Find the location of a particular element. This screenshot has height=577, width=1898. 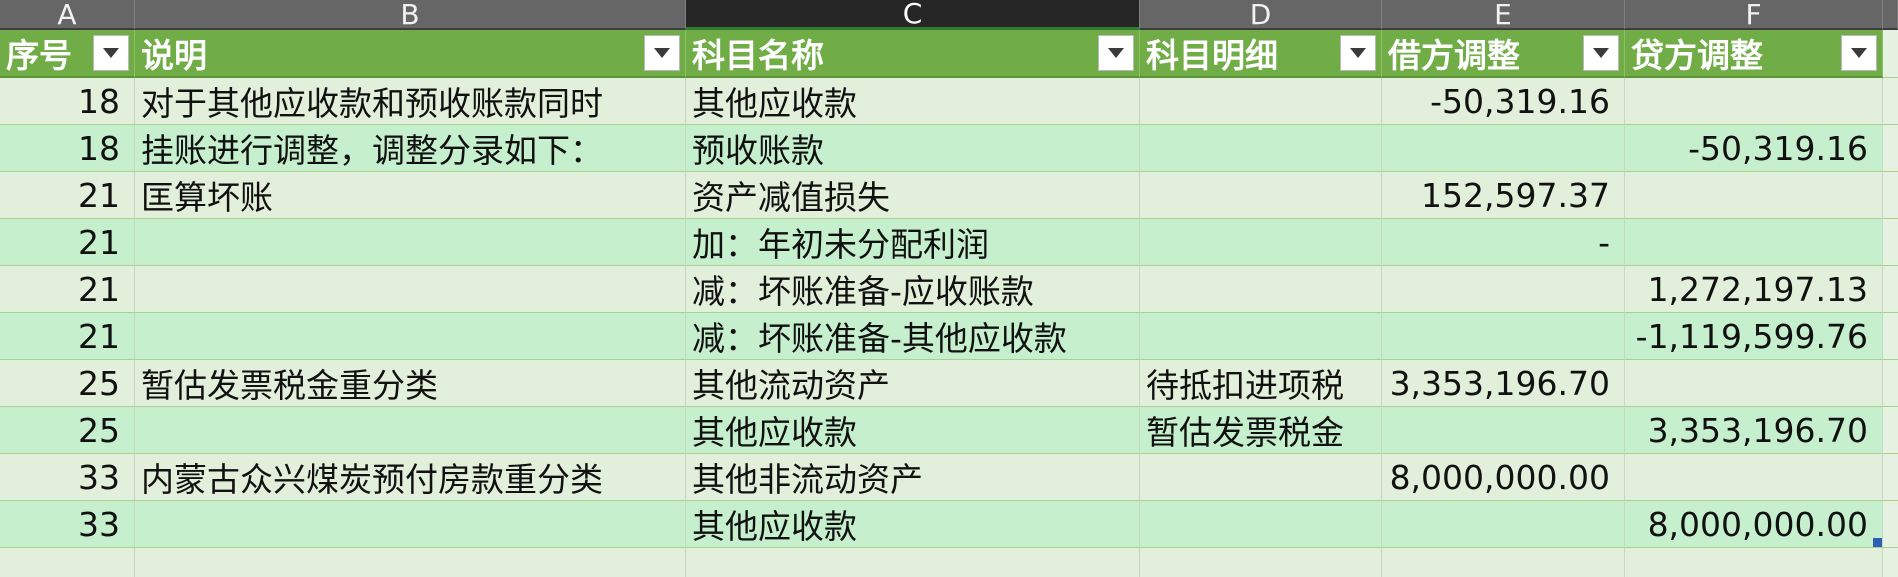

column-header-d: D is located at coordinates (1261, 15).